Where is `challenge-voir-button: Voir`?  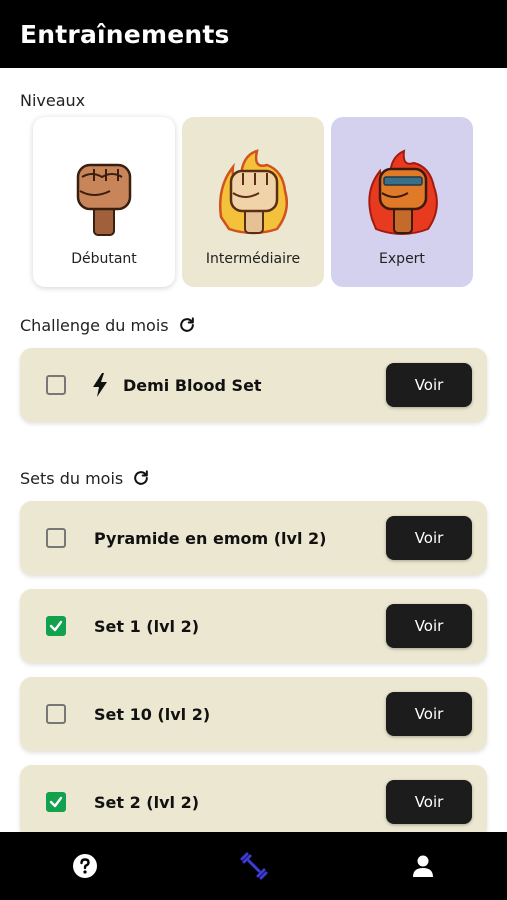 challenge-voir-button: Voir is located at coordinates (429, 385).